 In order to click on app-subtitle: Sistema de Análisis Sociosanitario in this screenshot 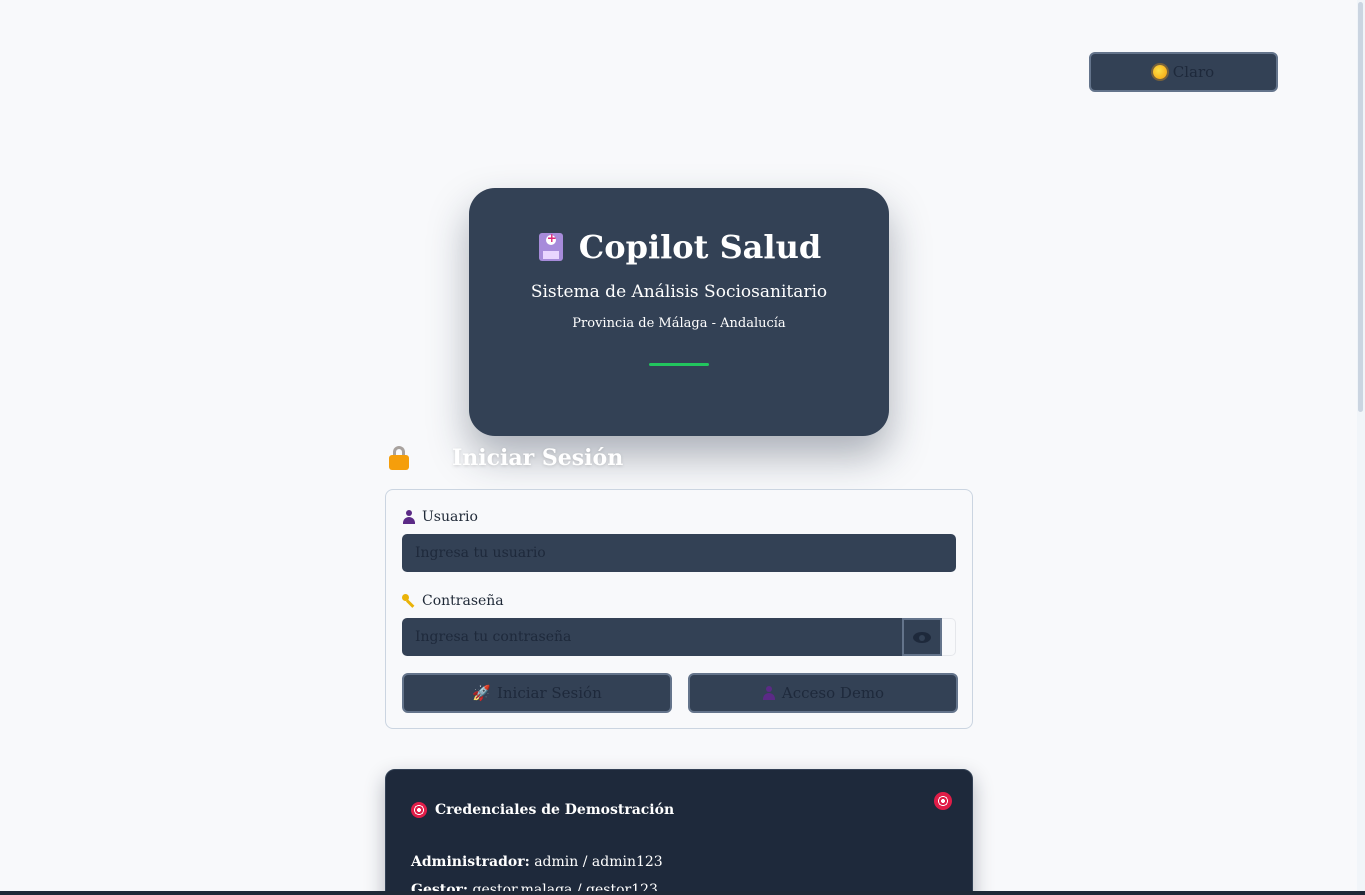, I will do `click(679, 292)`.